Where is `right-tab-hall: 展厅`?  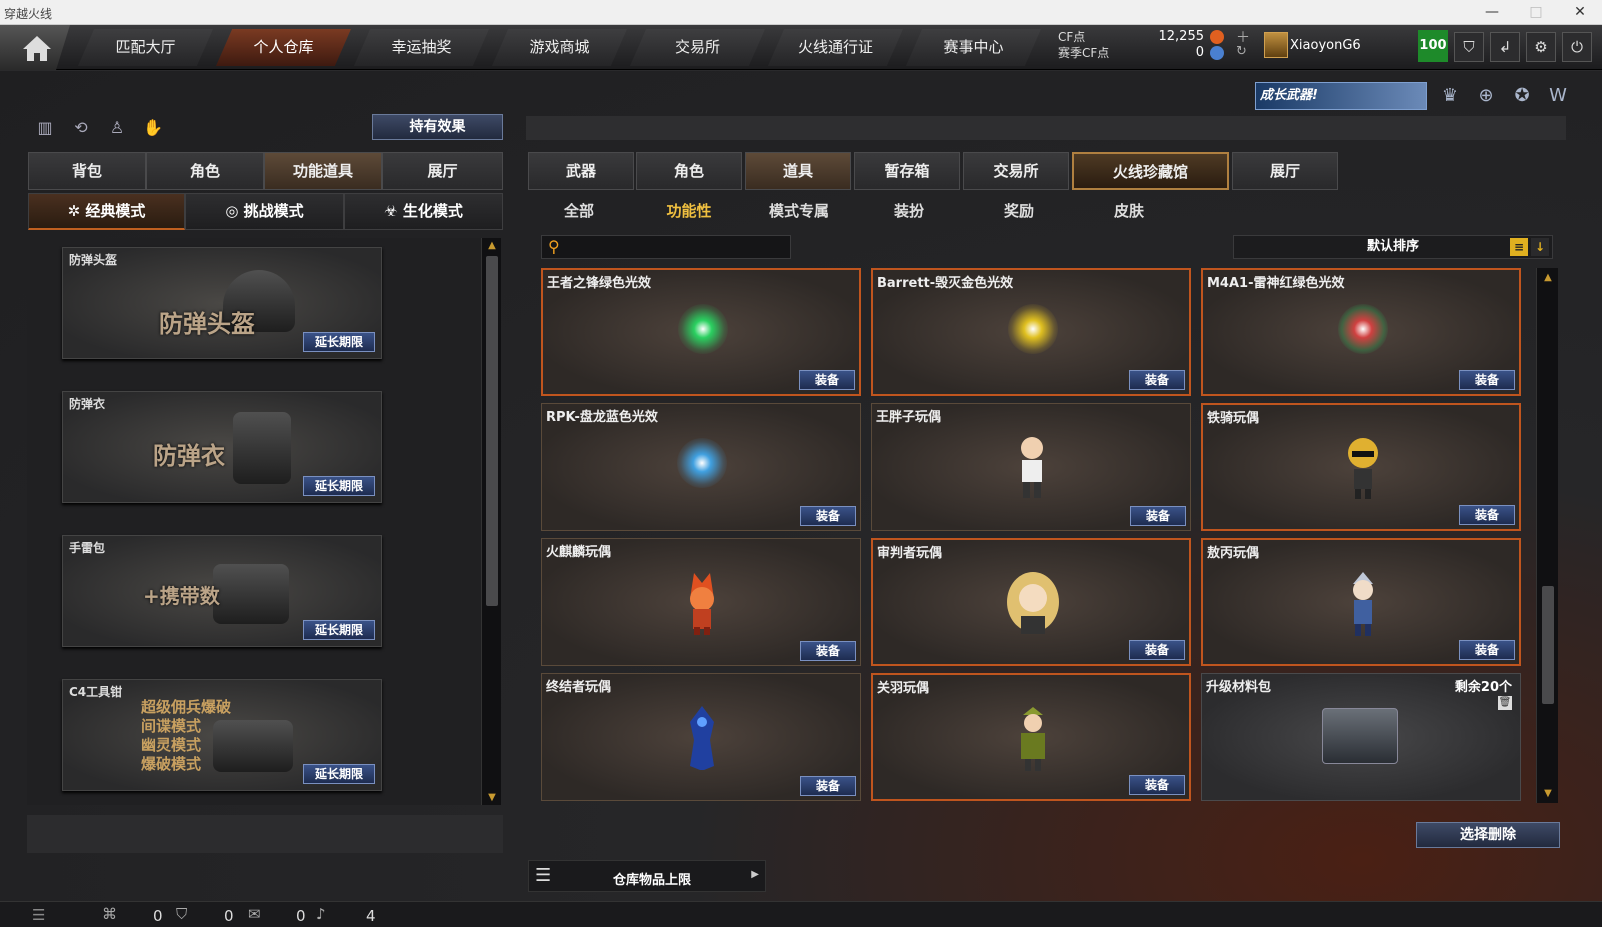
right-tab-hall: 展厅 is located at coordinates (1285, 171).